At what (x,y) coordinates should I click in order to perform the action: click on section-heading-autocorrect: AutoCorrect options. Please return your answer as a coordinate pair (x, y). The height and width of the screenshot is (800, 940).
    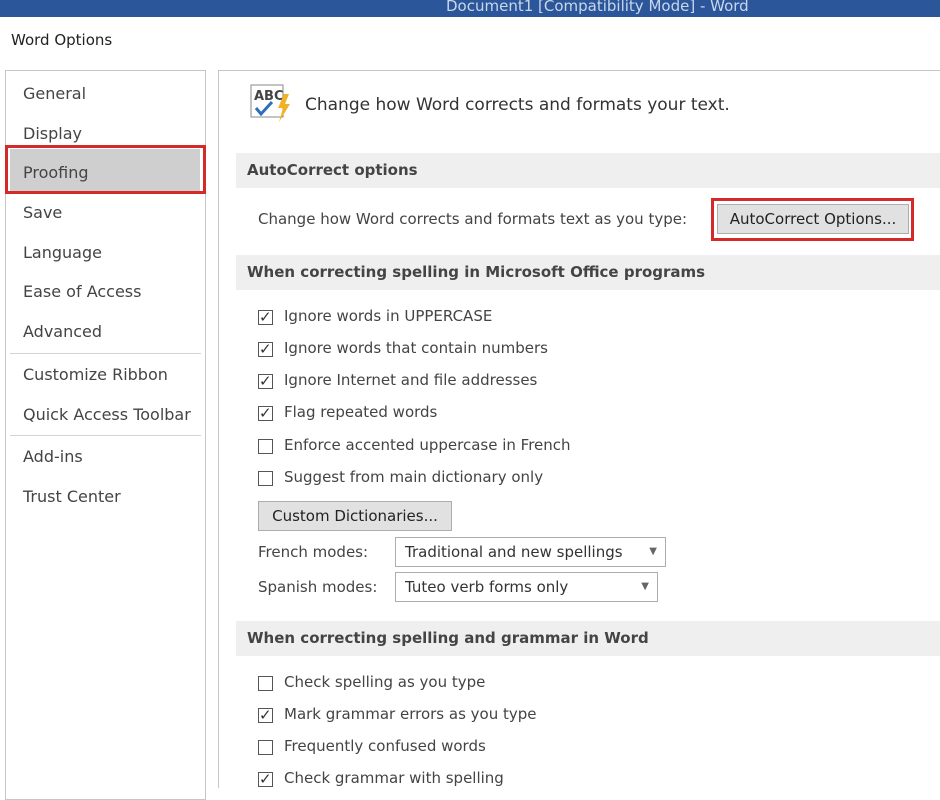
    Looking at the image, I should click on (588, 170).